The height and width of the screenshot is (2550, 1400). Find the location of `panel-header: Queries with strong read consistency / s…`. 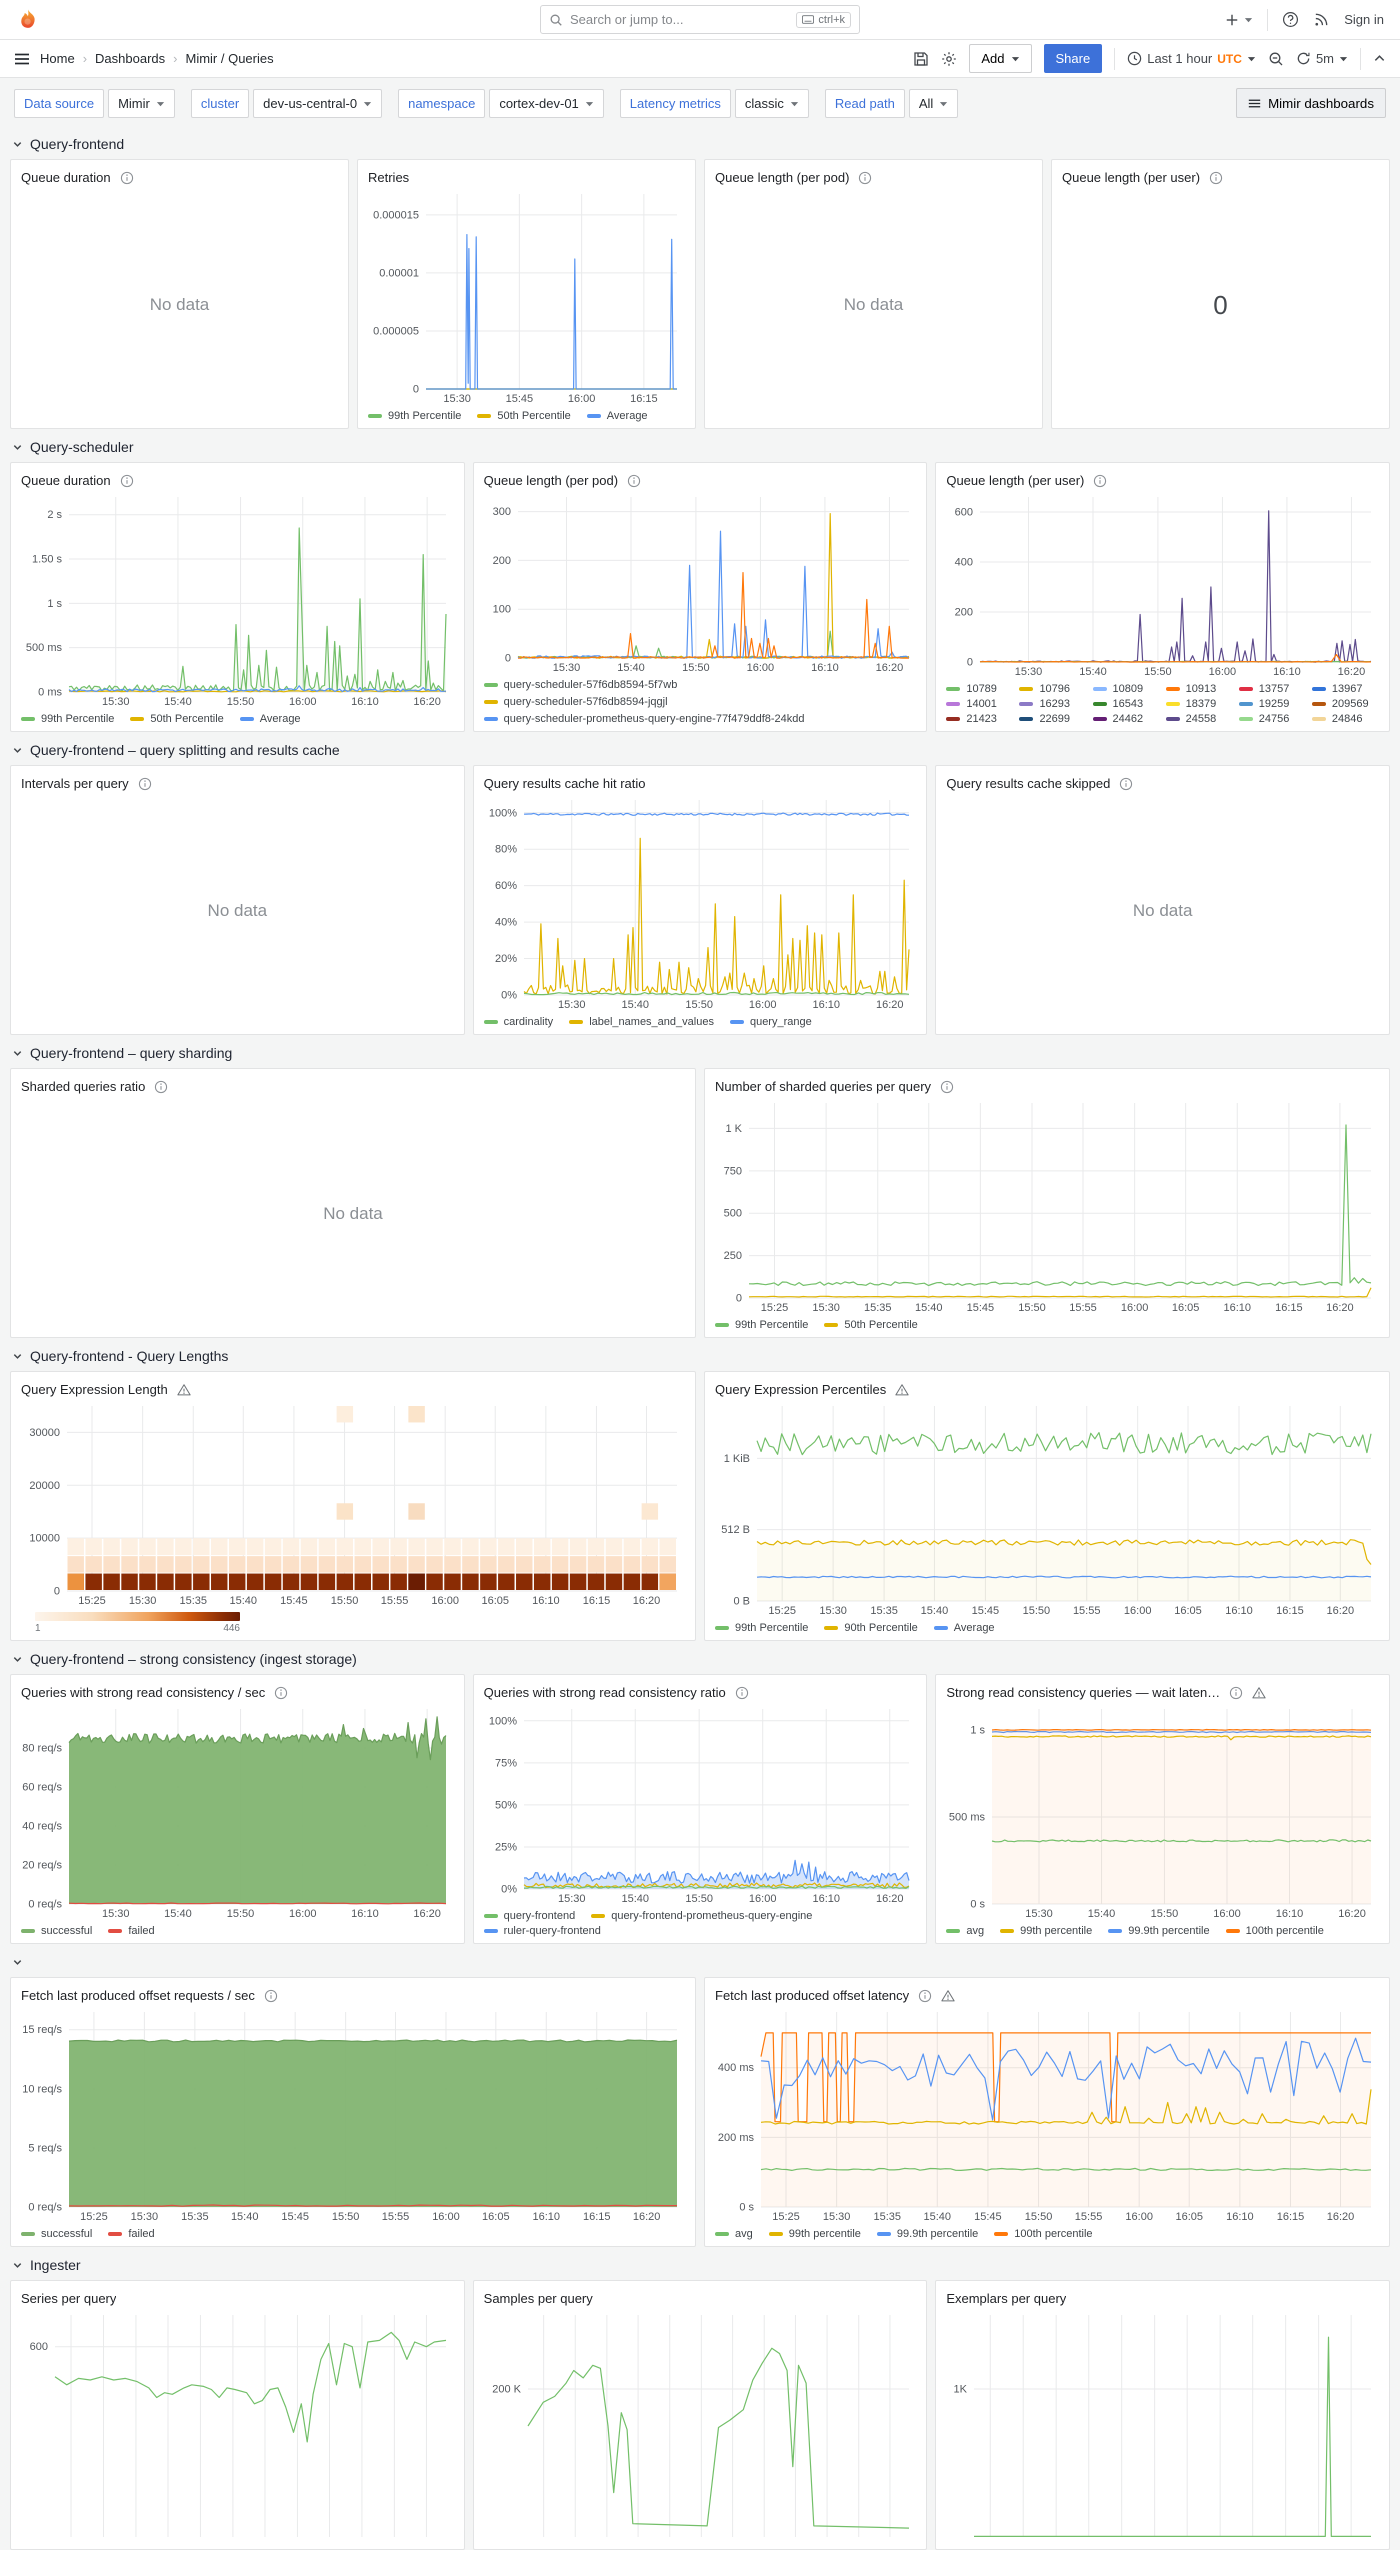

panel-header: Queries with strong read consistency / s… is located at coordinates (237, 1692).